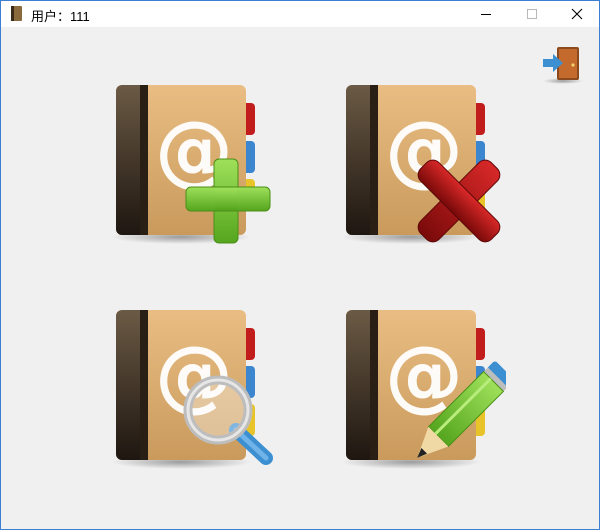 This screenshot has height=530, width=600. I want to click on address-book-search-icon, so click(189, 394).